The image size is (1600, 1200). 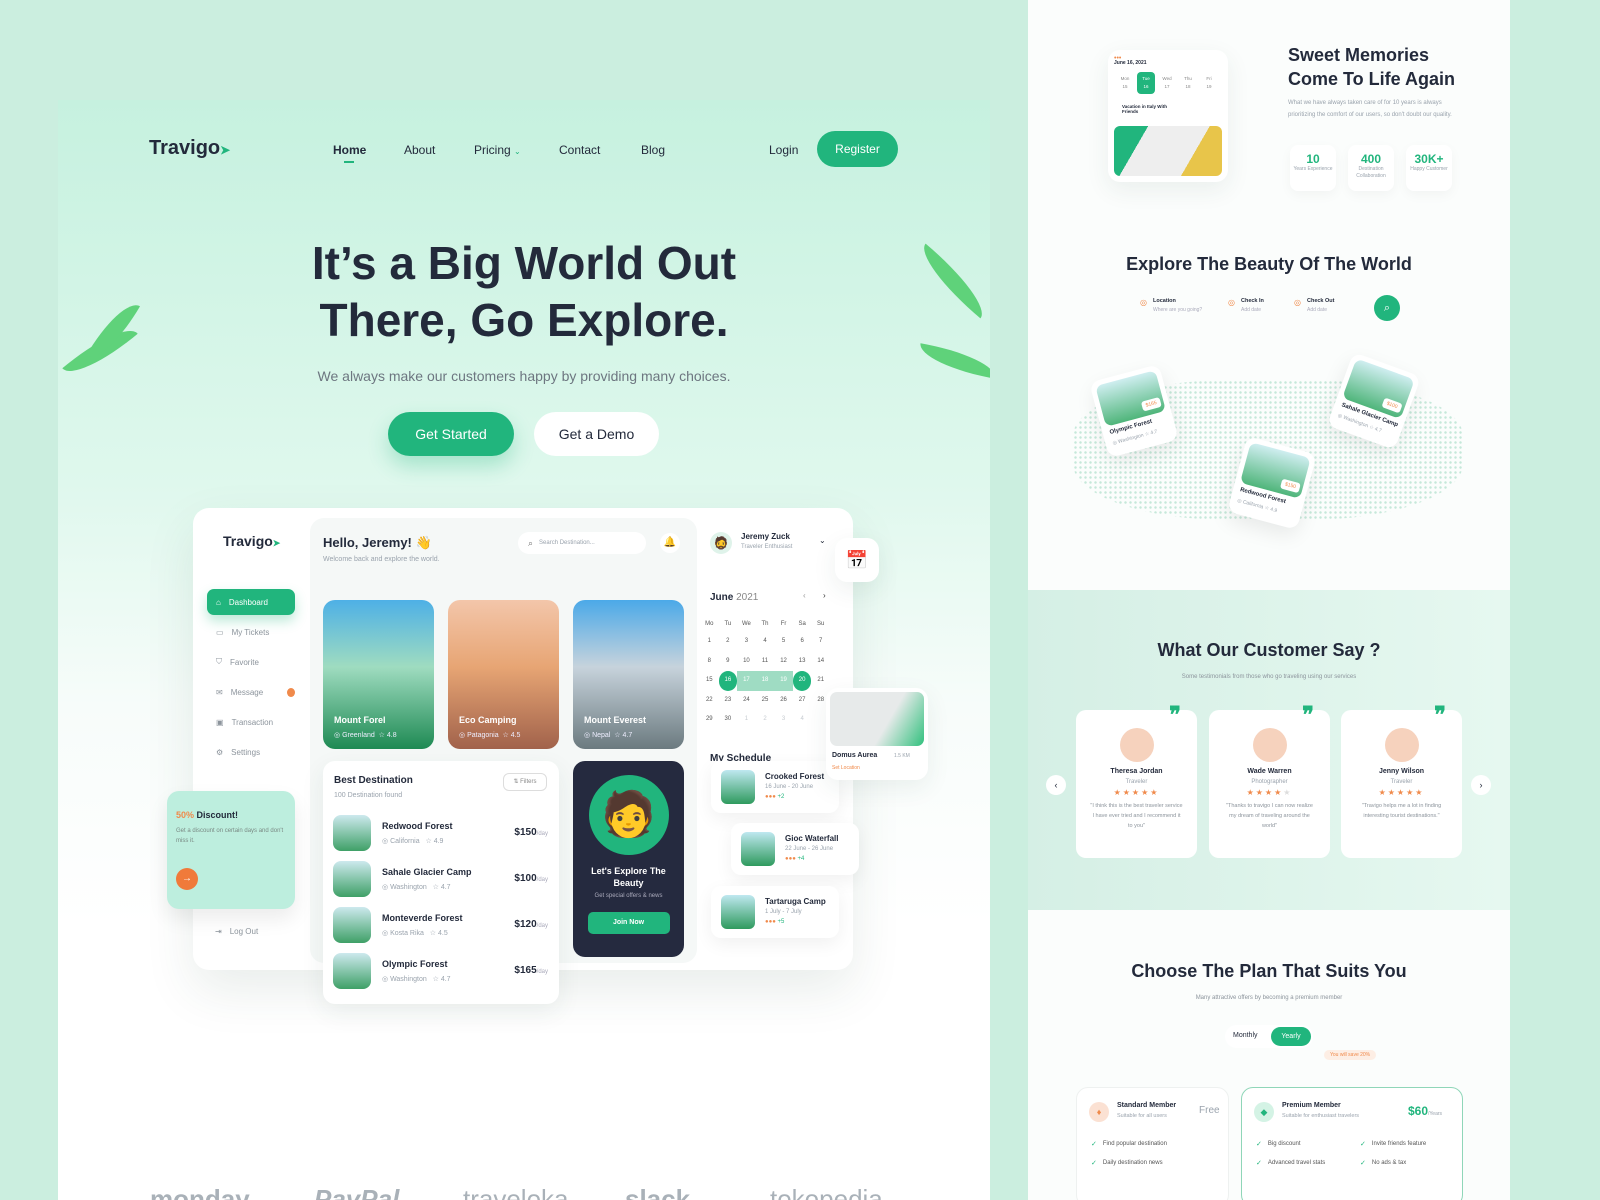 What do you see at coordinates (419, 150) in the screenshot?
I see `nav-about: About` at bounding box center [419, 150].